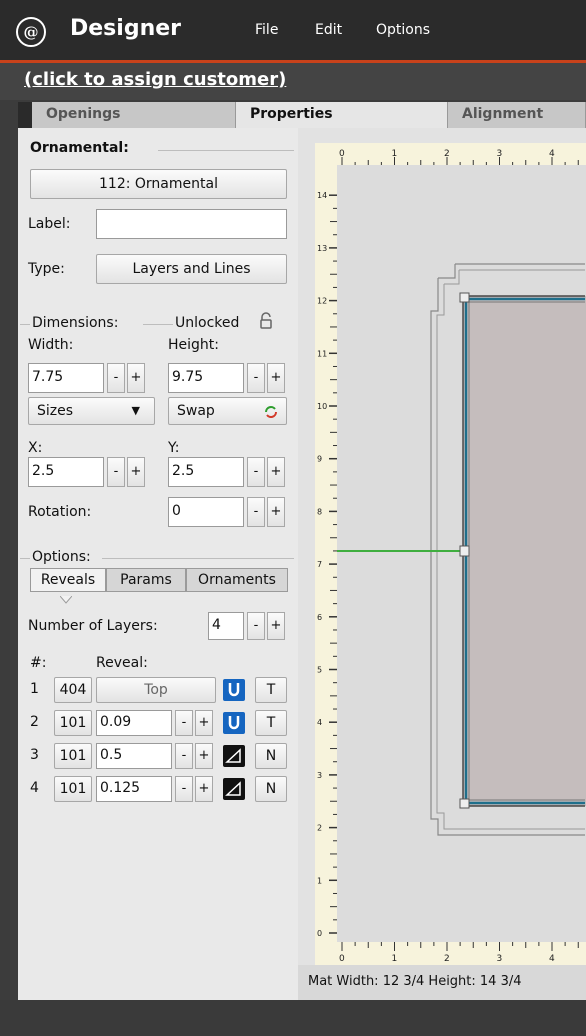 The width and height of the screenshot is (586, 1036). What do you see at coordinates (35, 448) in the screenshot?
I see `x-label: X:` at bounding box center [35, 448].